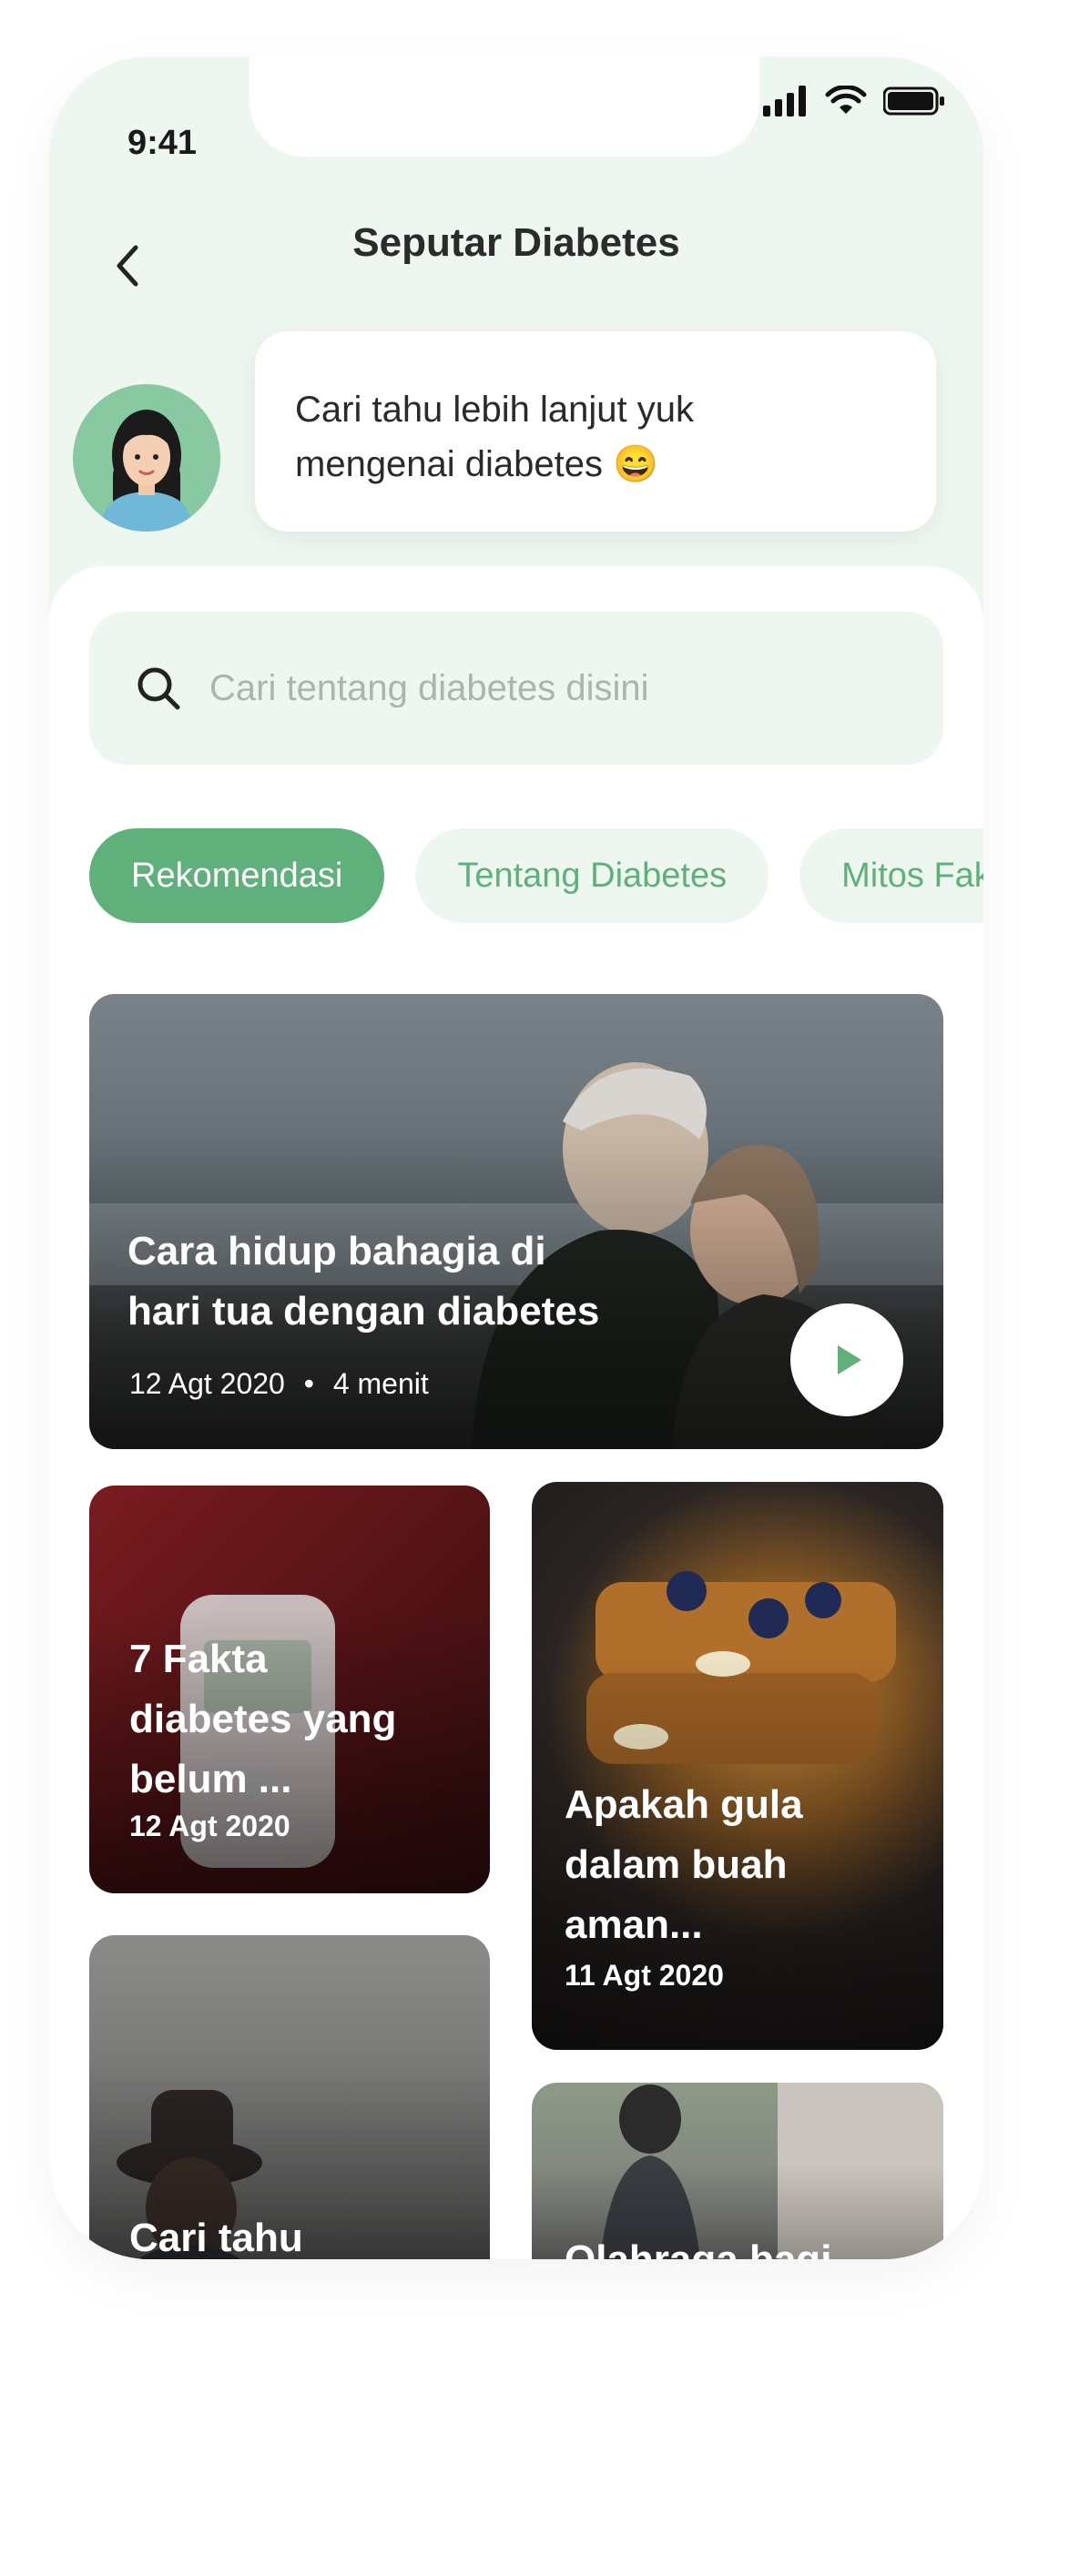 The height and width of the screenshot is (2576, 1069). What do you see at coordinates (913, 101) in the screenshot?
I see `battery-icon` at bounding box center [913, 101].